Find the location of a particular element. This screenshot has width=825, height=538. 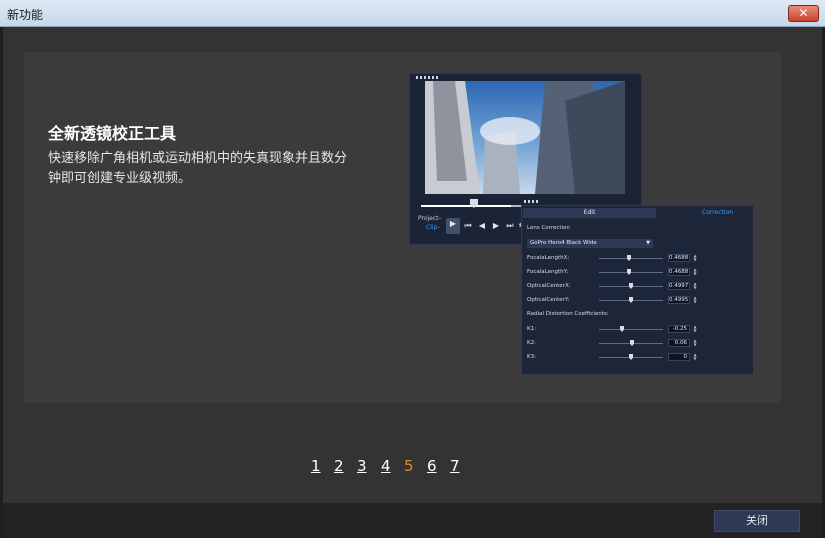

coef-label: K3: is located at coordinates (531, 357).